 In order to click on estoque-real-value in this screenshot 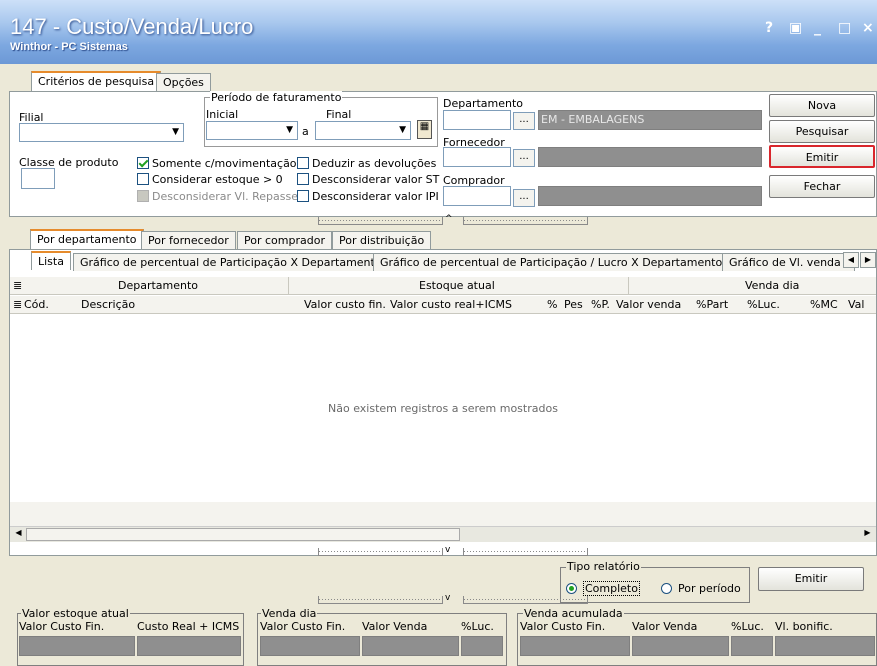, I will do `click(189, 646)`.